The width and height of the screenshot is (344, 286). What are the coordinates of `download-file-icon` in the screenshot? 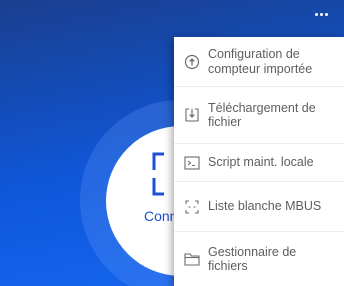 It's located at (192, 115).